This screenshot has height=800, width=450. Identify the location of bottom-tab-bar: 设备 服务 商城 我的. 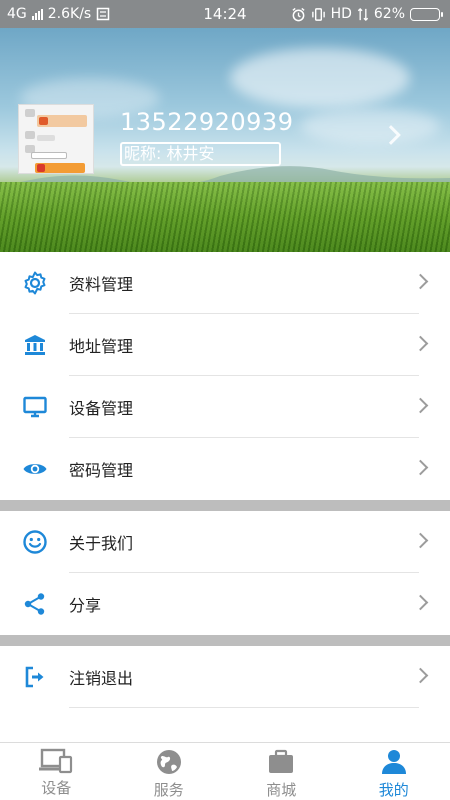
(225, 771).